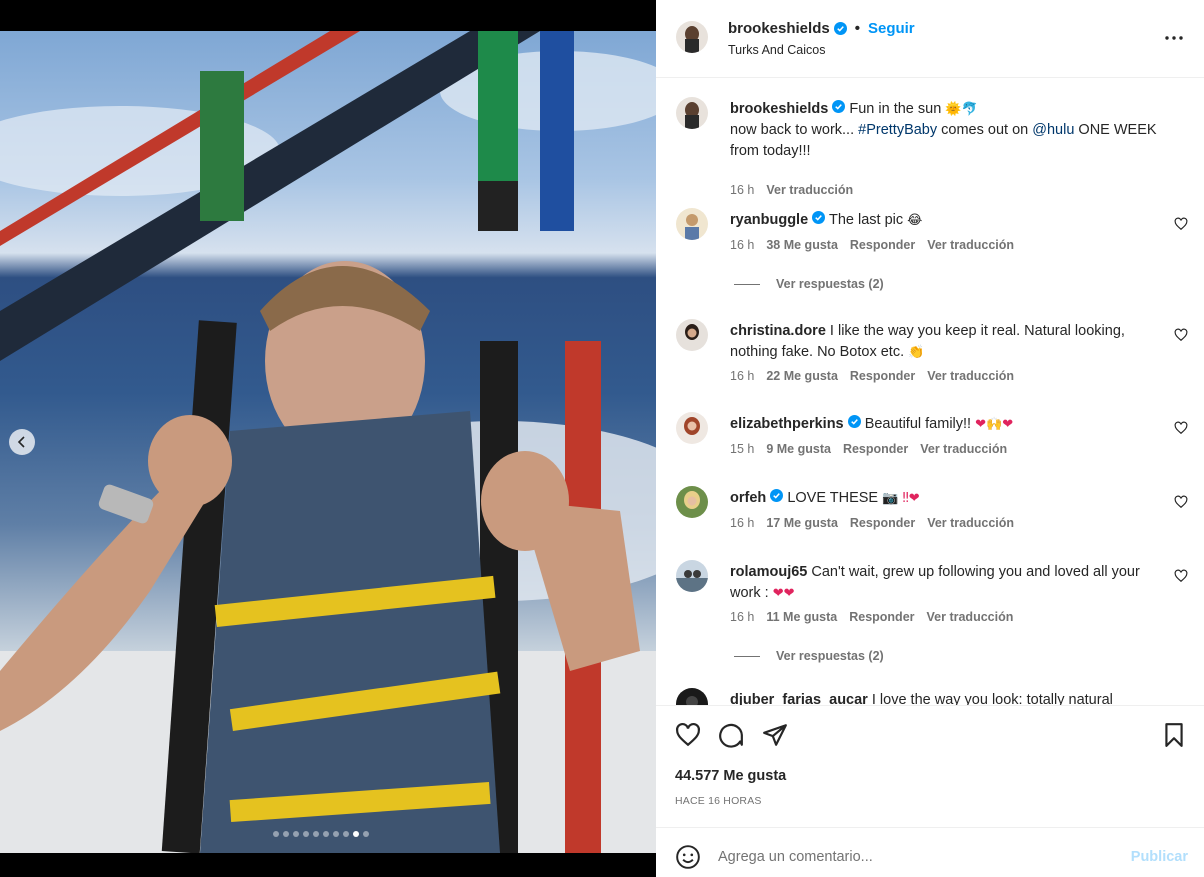  What do you see at coordinates (897, 130) in the screenshot?
I see `hashtag-link: #PrettyBaby` at bounding box center [897, 130].